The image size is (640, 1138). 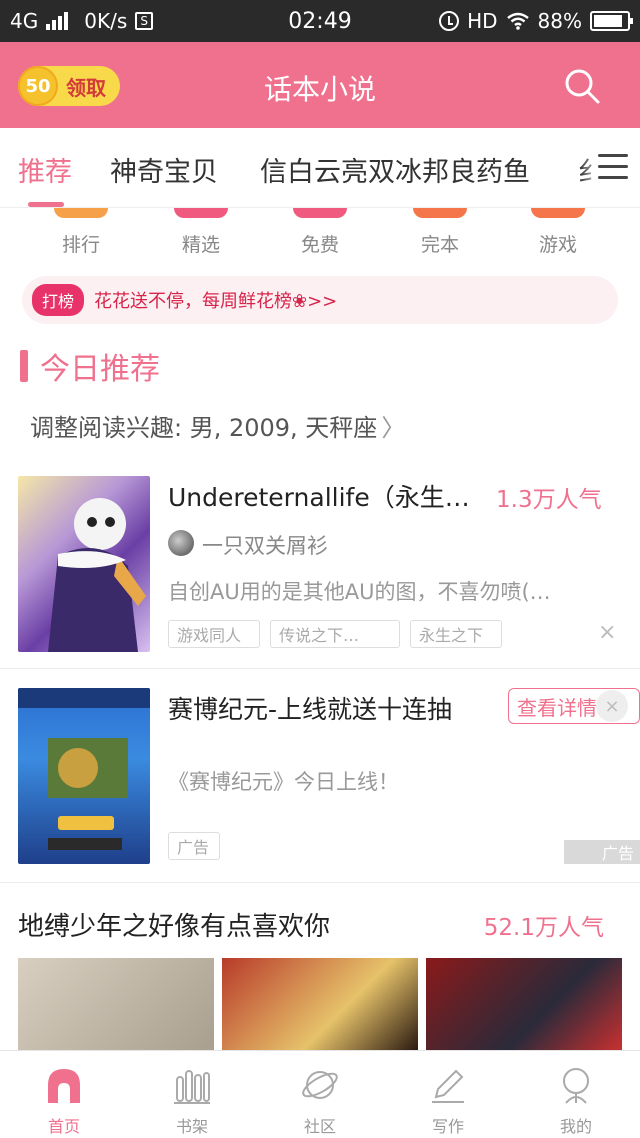 I want to click on section-header: 今日推荐, so click(x=90, y=366).